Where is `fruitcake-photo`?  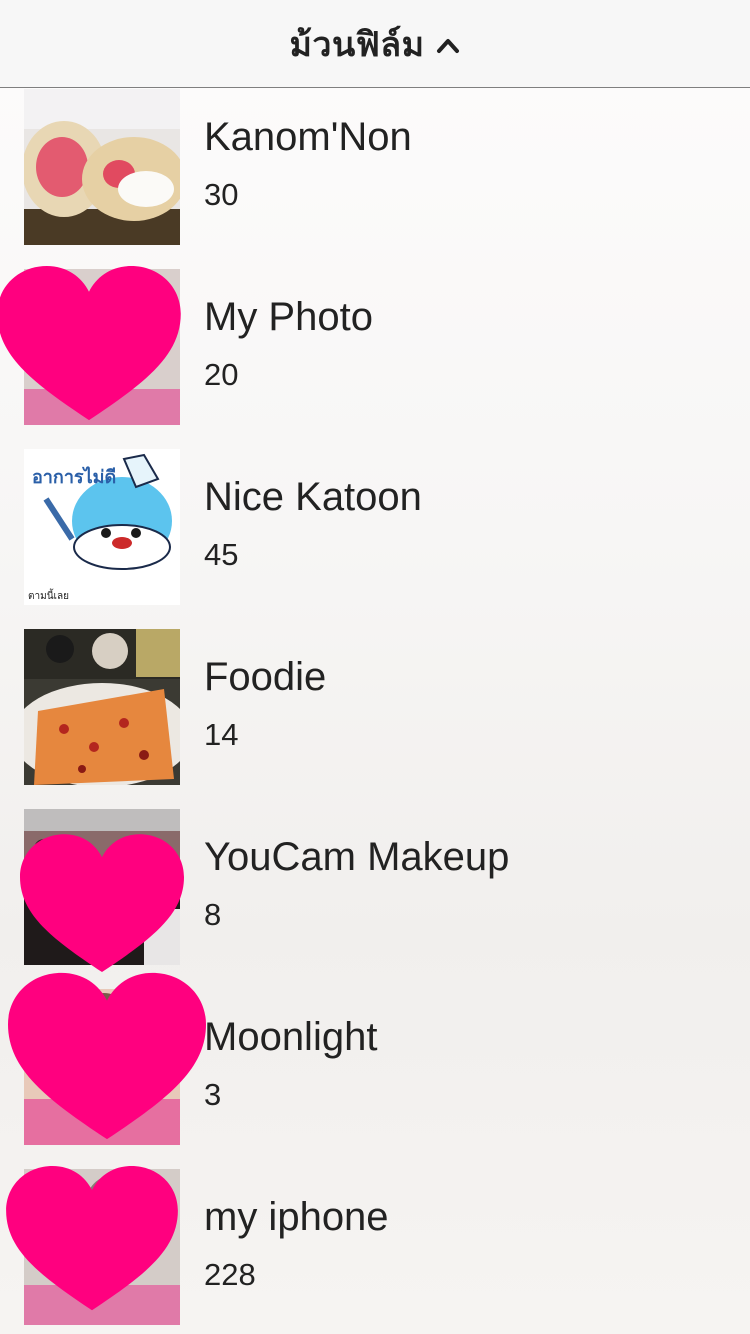 fruitcake-photo is located at coordinates (102, 707).